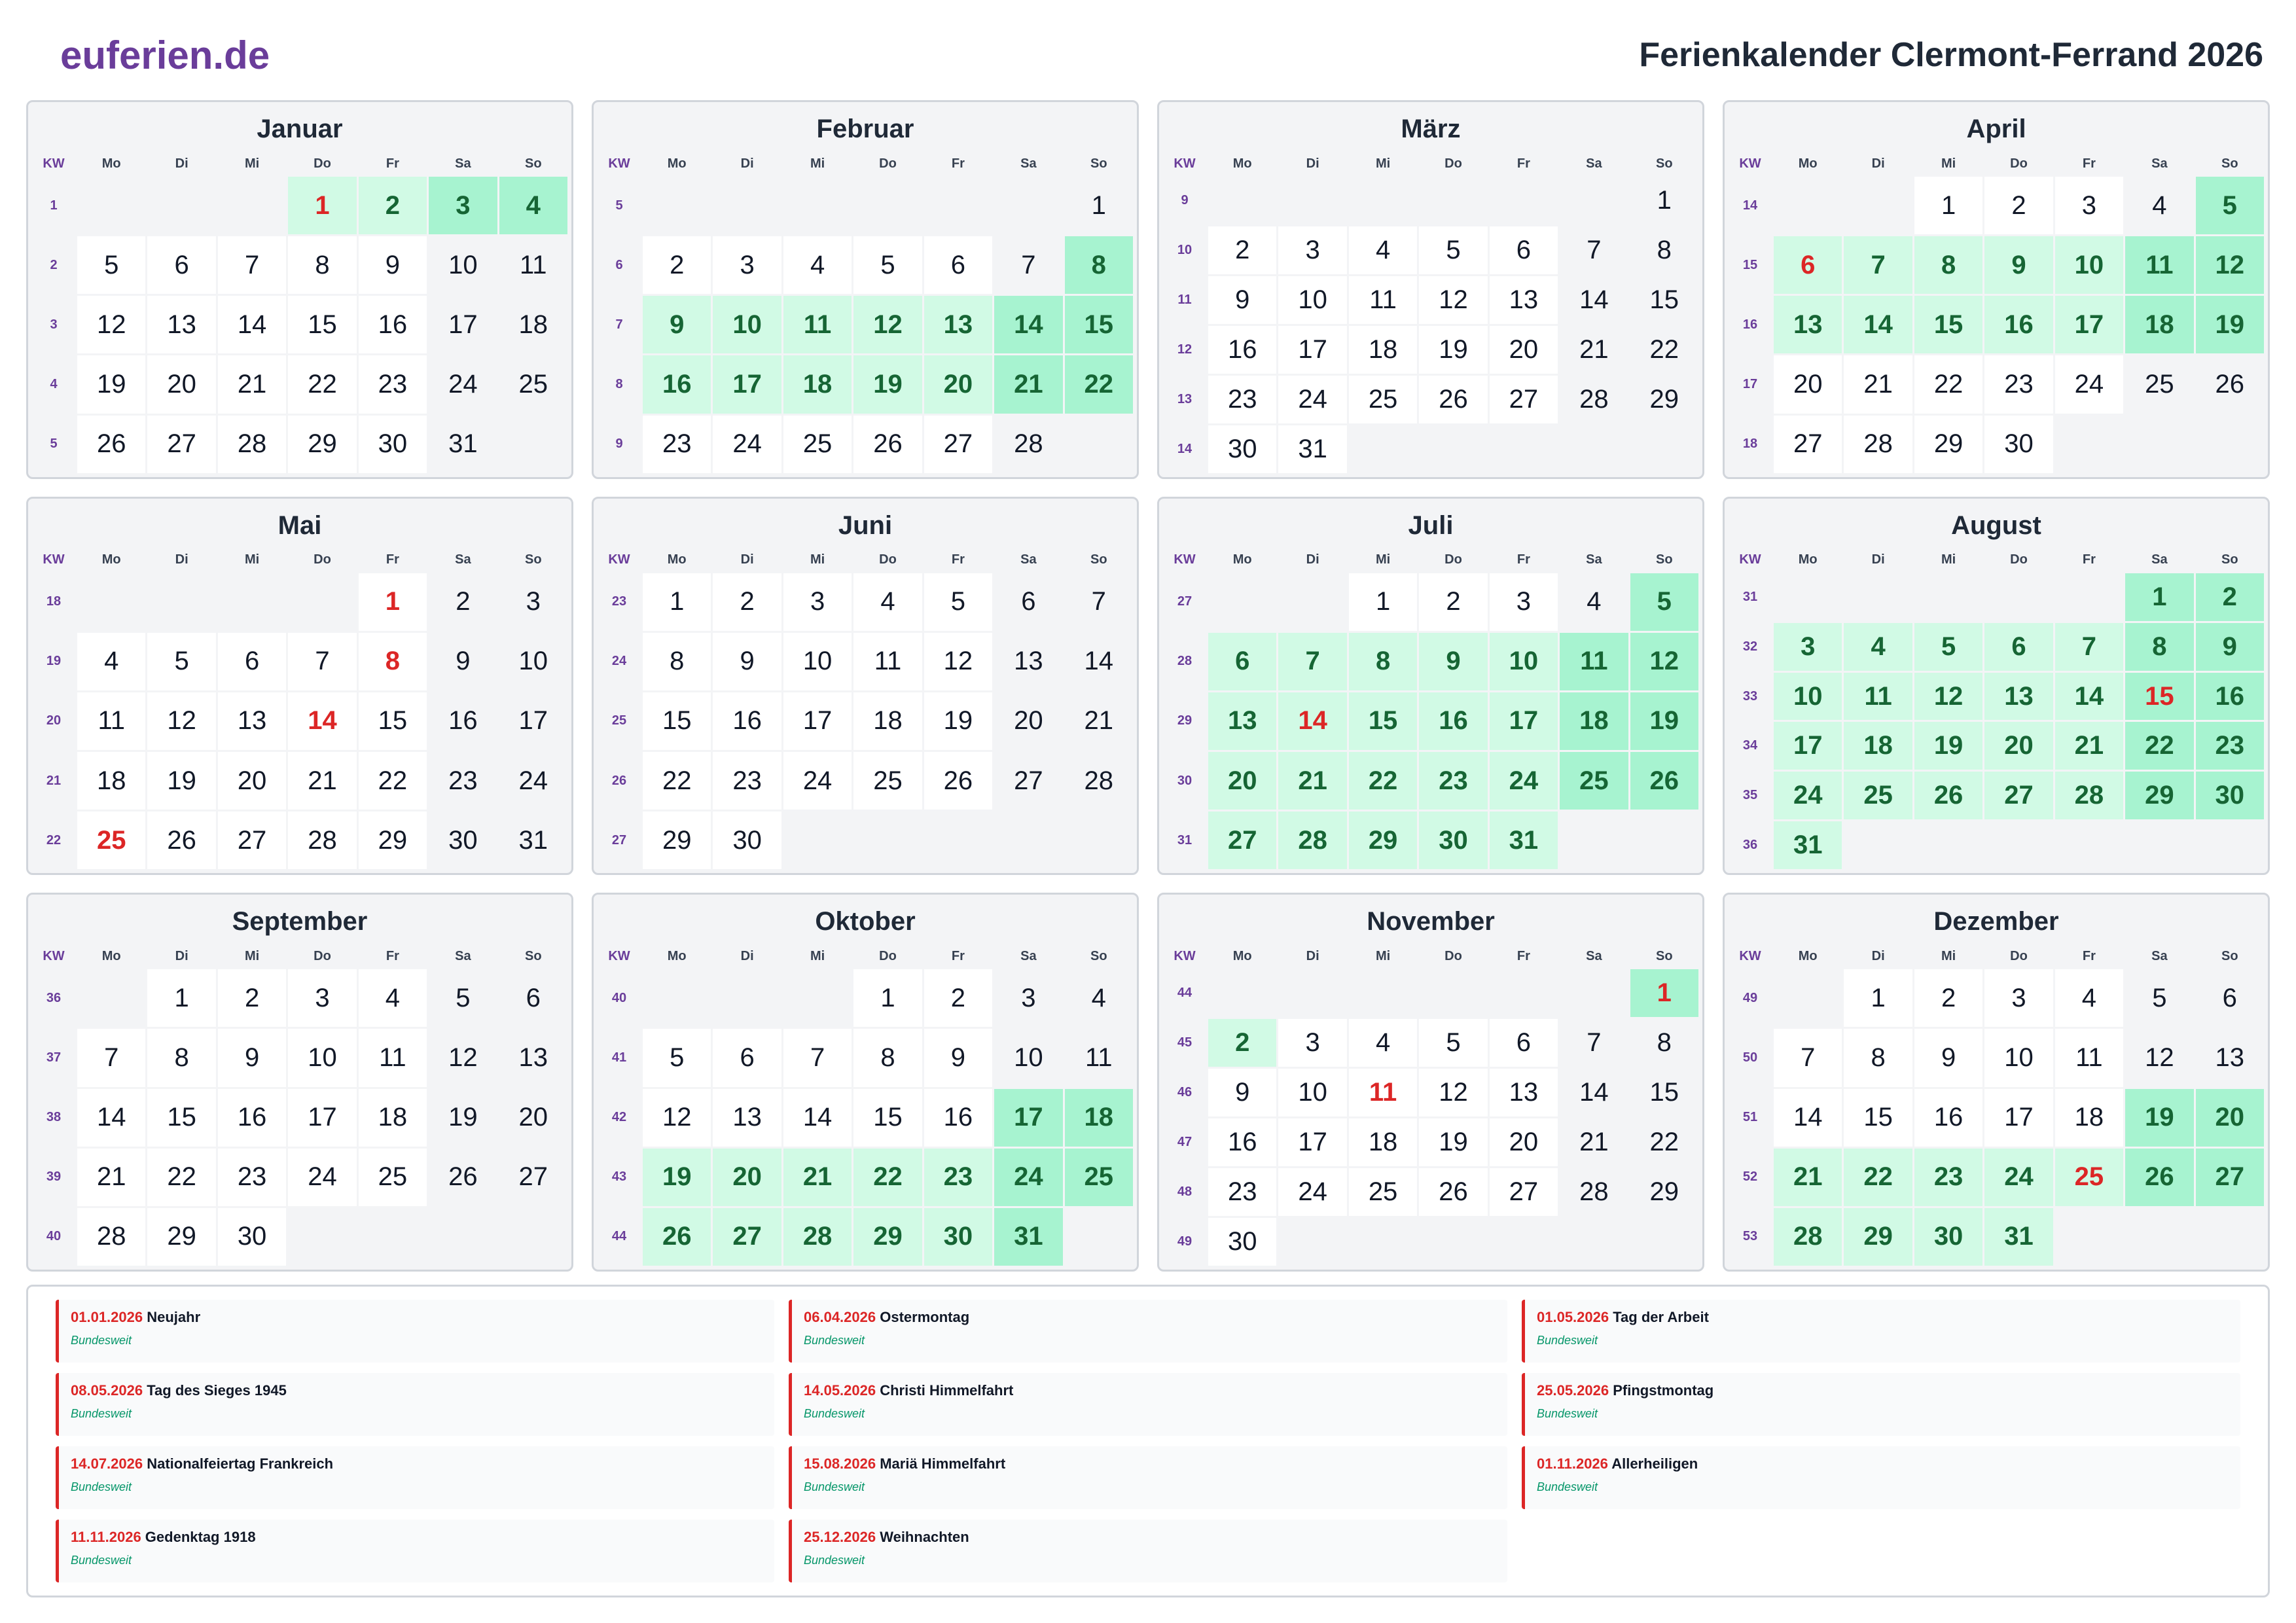 This screenshot has width=2296, height=1623. I want to click on vacation-day-cell: 11, so click(1878, 696).